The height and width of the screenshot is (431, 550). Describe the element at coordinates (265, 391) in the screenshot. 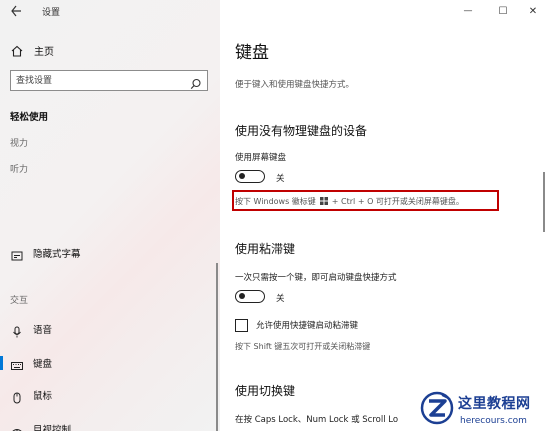

I see `toggle-keys-heading: 使用切换键` at that location.